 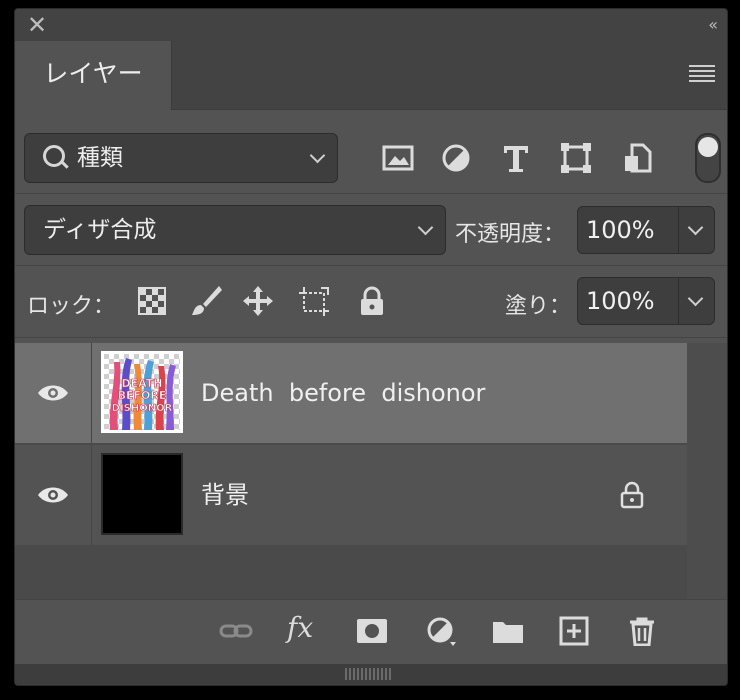 I want to click on collapse-panel-icon: ‹‹, so click(x=713, y=25).